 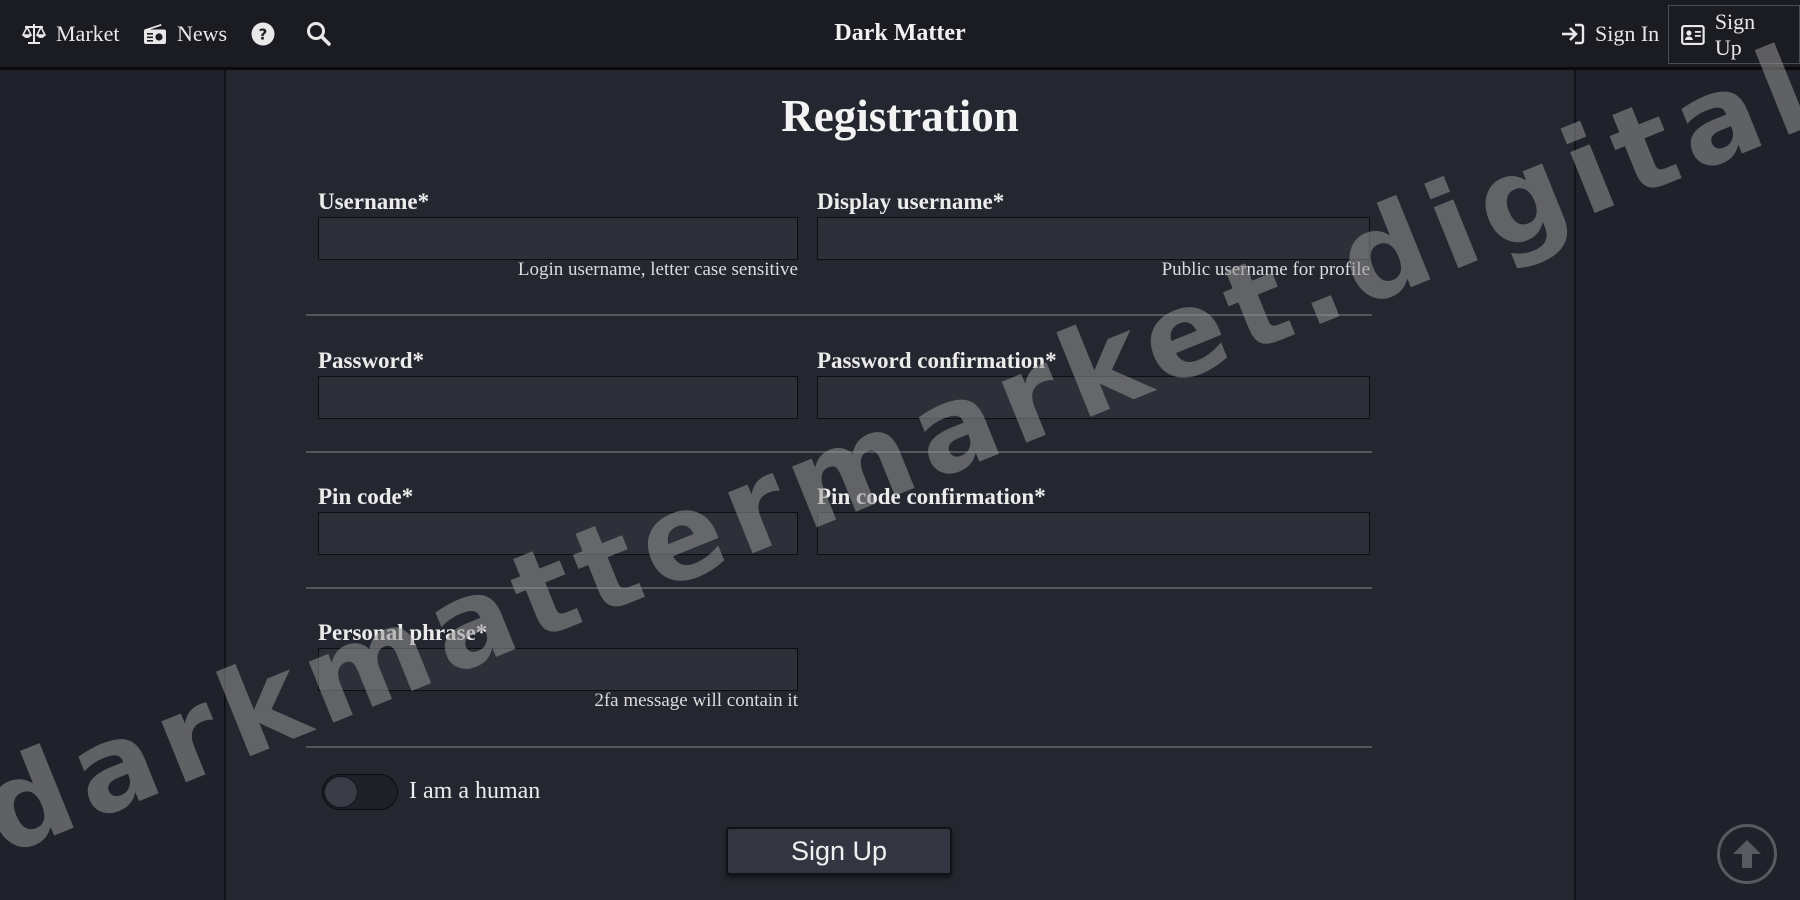 I want to click on arrow-up-circle-icon, so click(x=1747, y=854).